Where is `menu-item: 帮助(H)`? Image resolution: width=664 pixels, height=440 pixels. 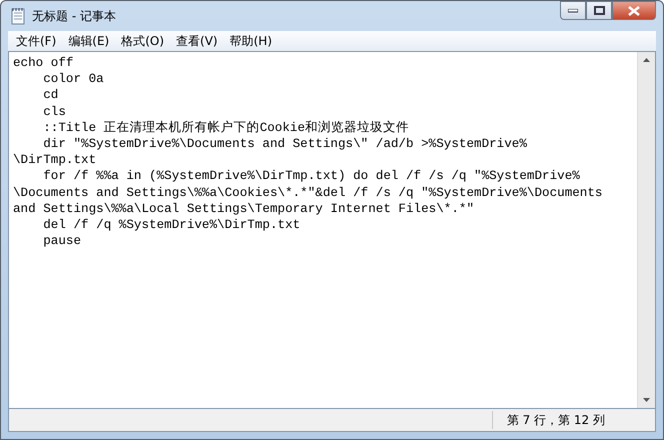
menu-item: 帮助(H) is located at coordinates (251, 41).